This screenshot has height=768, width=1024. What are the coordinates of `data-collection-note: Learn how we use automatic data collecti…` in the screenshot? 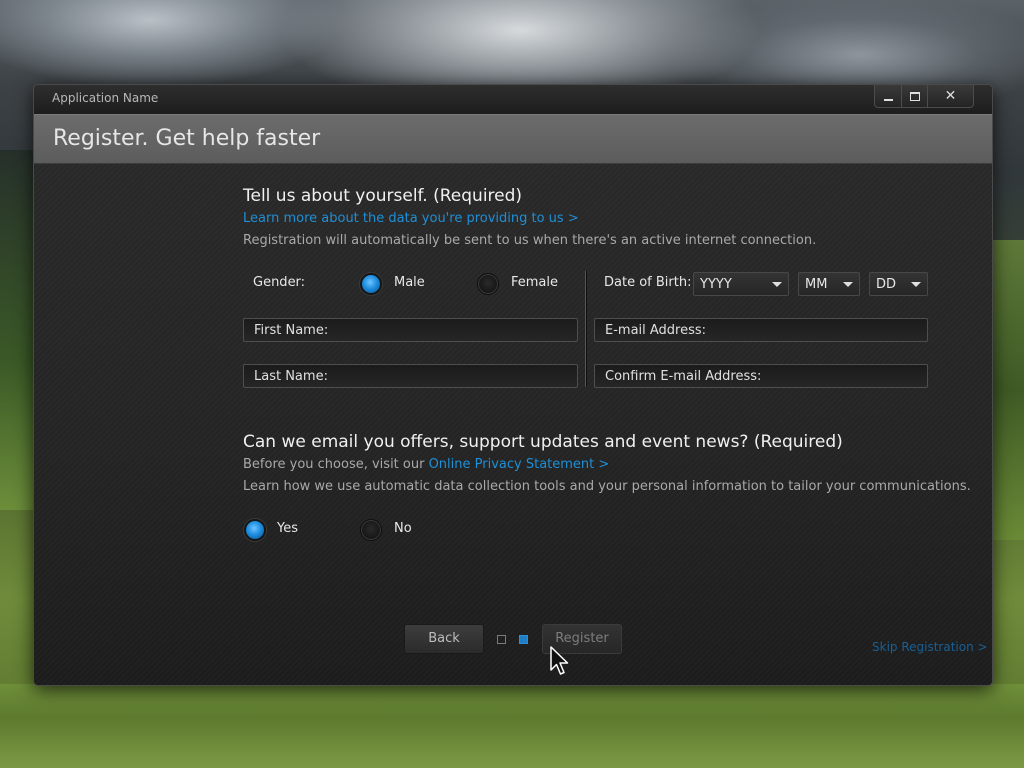 It's located at (607, 486).